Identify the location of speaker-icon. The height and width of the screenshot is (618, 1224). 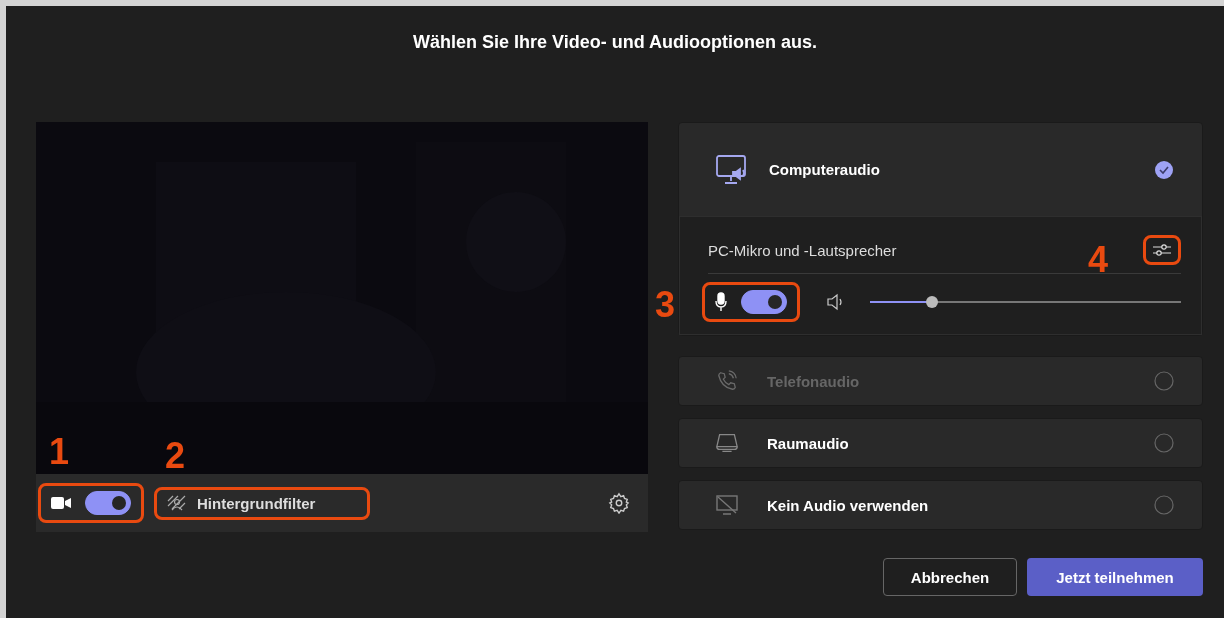
(835, 302).